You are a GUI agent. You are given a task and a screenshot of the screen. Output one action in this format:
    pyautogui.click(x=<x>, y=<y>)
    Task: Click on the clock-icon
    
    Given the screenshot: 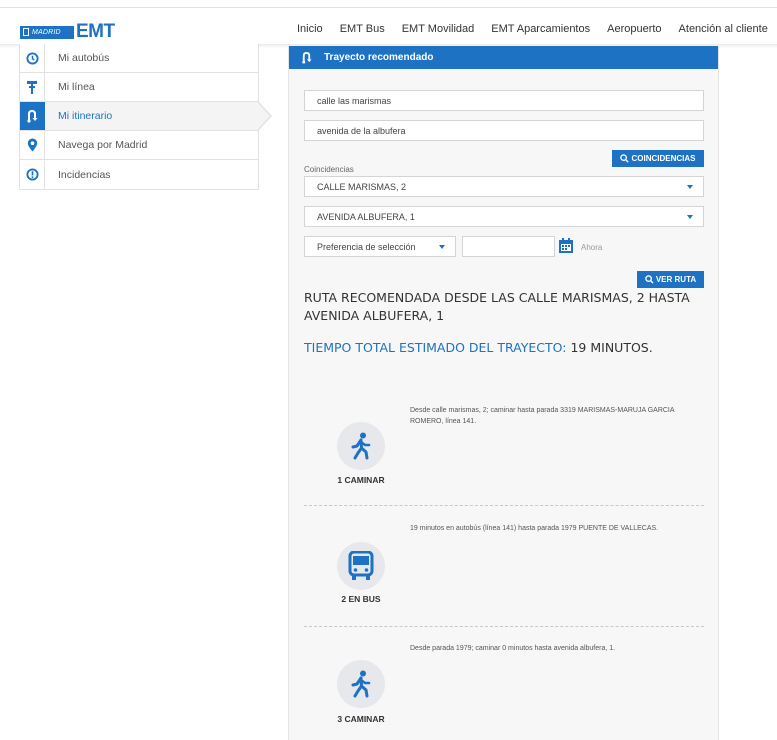 What is the action you would take?
    pyautogui.click(x=32, y=58)
    